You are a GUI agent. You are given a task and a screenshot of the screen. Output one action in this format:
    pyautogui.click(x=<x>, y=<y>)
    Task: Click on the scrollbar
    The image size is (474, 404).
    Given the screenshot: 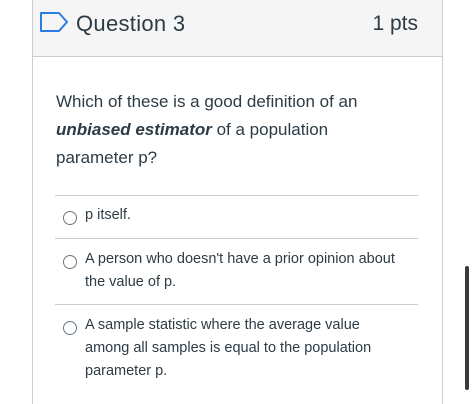 What is the action you would take?
    pyautogui.click(x=467, y=328)
    